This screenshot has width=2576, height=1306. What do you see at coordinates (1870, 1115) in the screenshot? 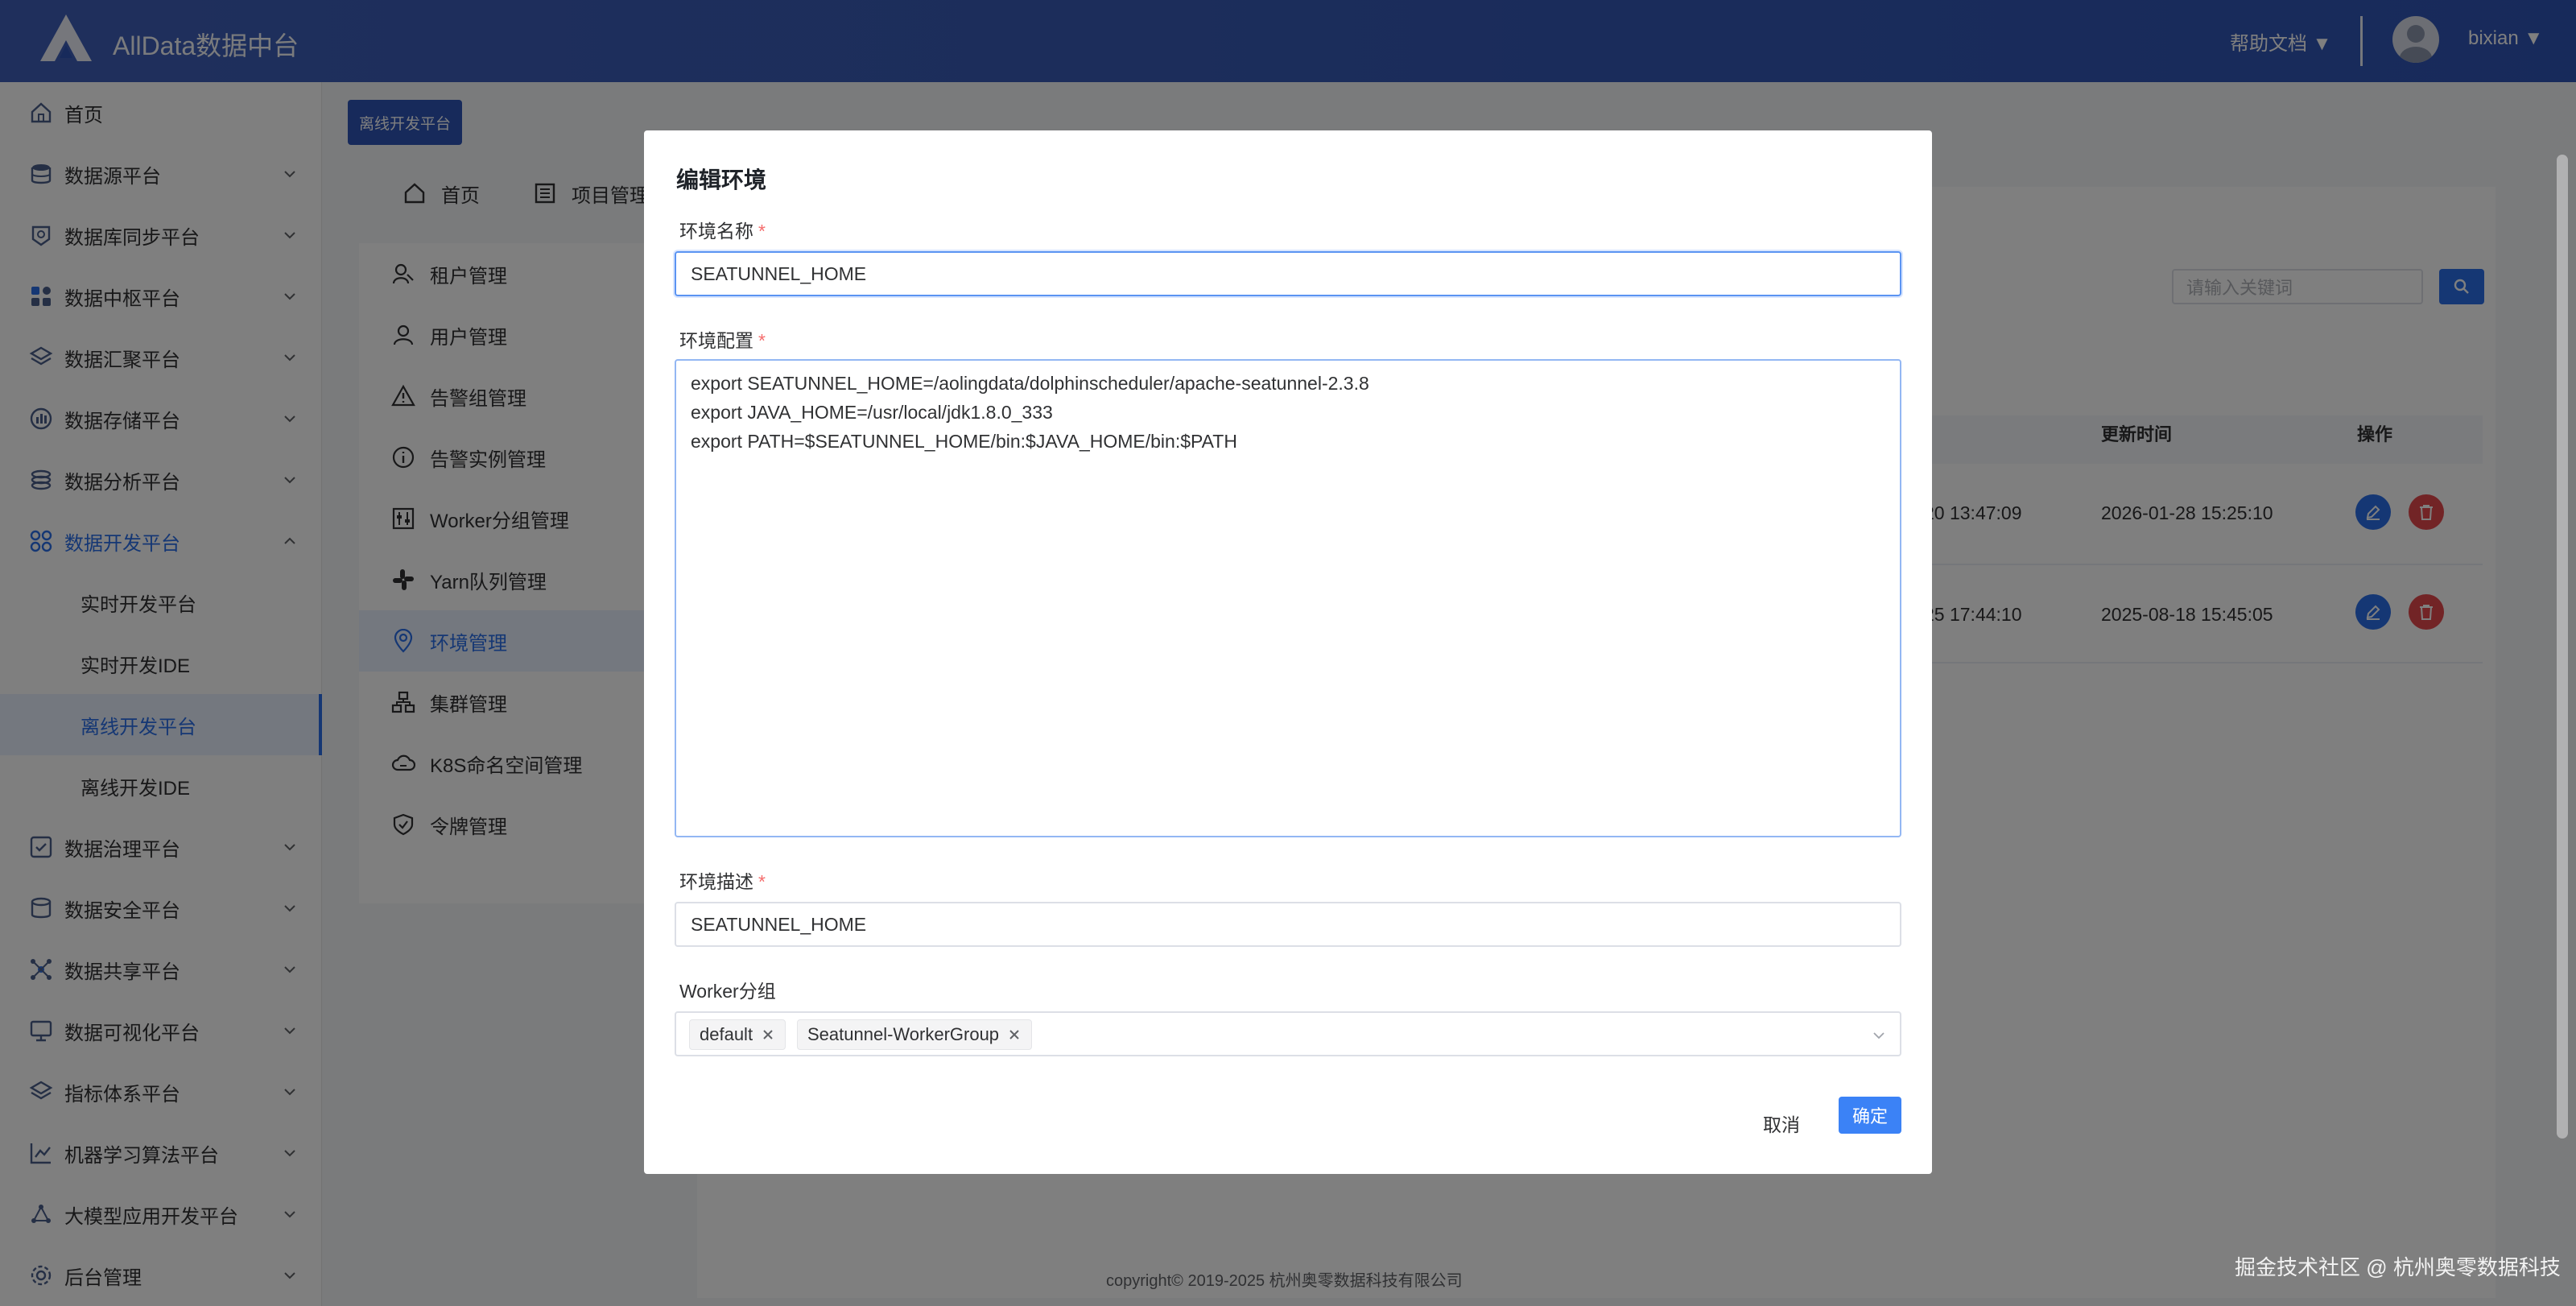
I see `confirm-button: 确定` at bounding box center [1870, 1115].